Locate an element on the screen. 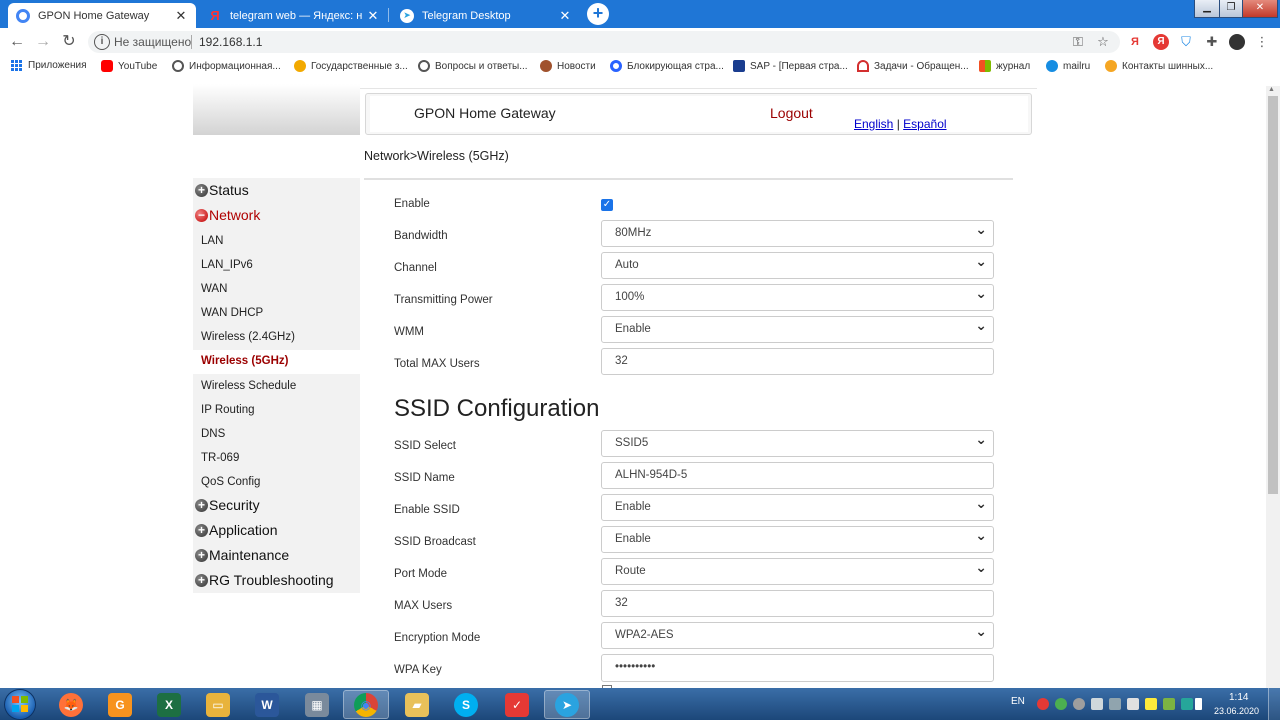  tray-flag-icon is located at coordinates (1151, 704).